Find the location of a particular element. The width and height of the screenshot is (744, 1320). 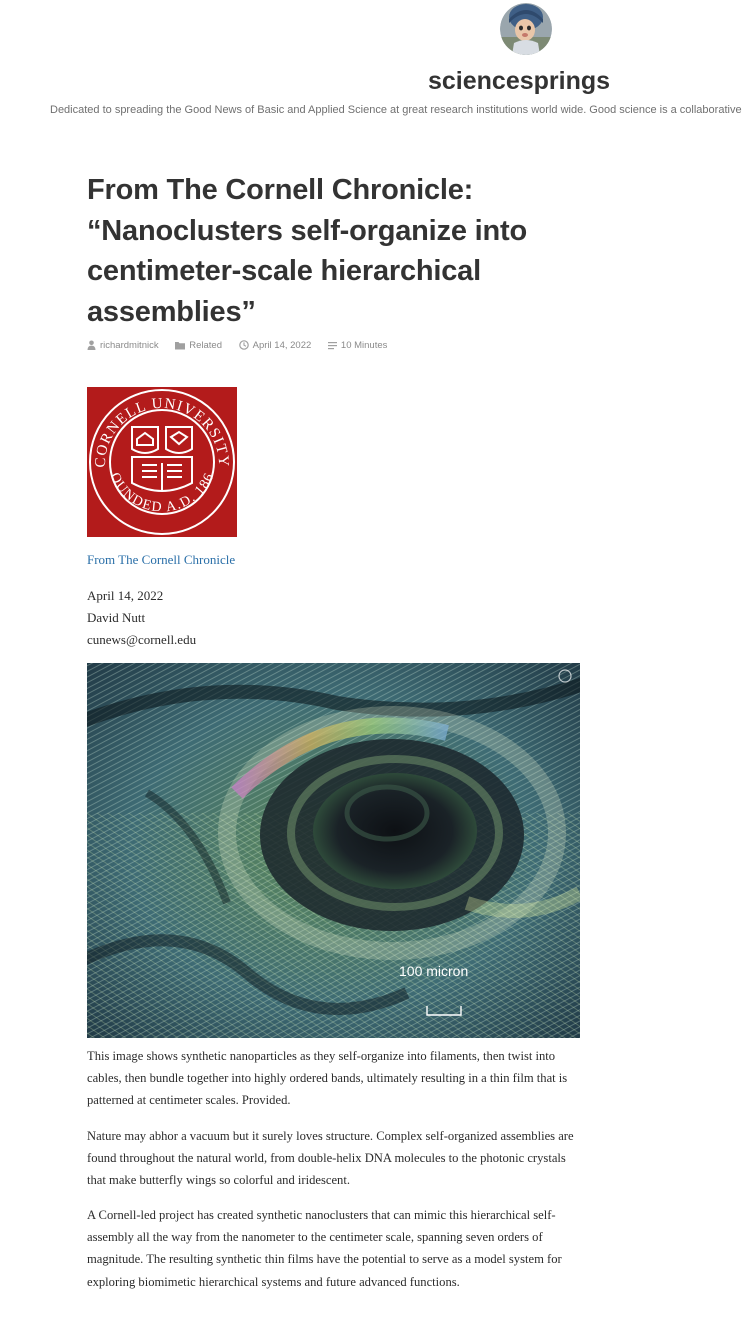

meta-reading-time-text: 10 Minutes is located at coordinates (364, 345).